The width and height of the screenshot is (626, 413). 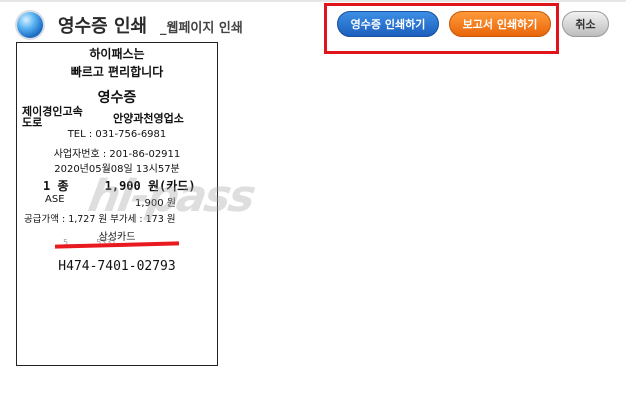 I want to click on receipt-slogan-2: 빠르고 편리합니다, so click(x=117, y=72).